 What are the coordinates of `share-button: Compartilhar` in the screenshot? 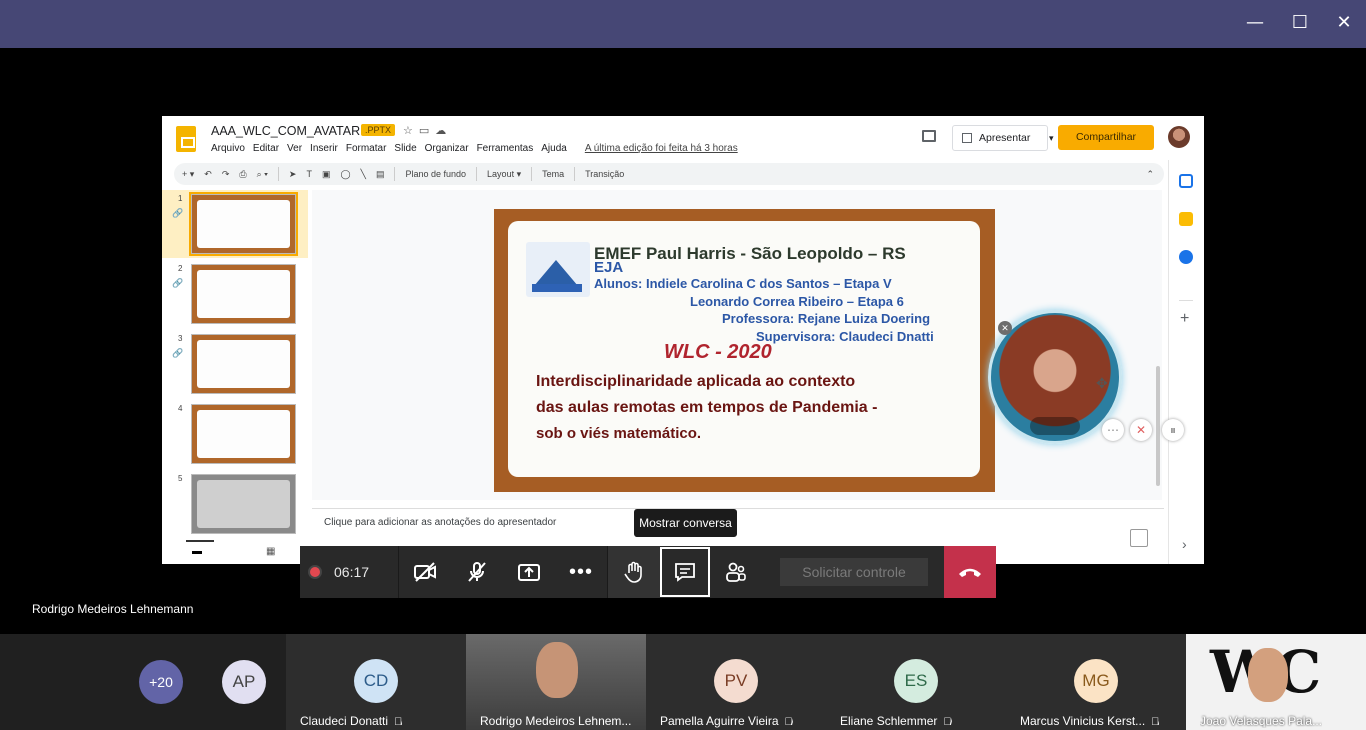 It's located at (1106, 137).